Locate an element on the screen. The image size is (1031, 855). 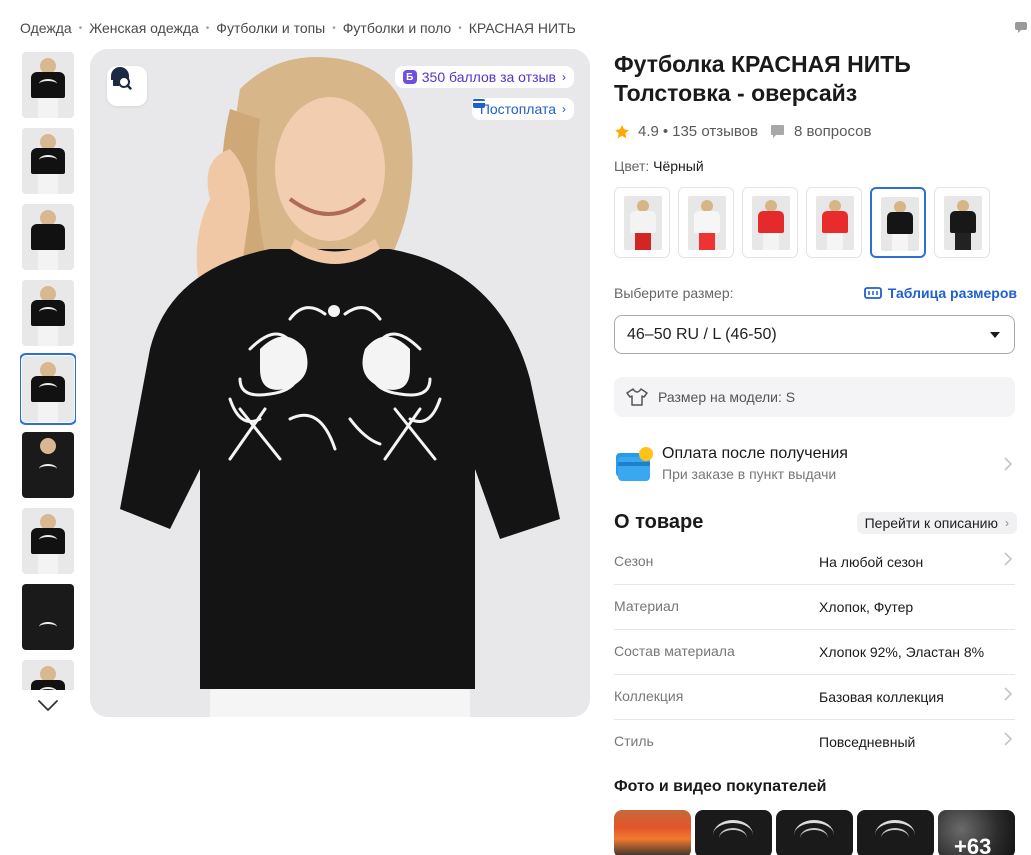
visual-search-icon is located at coordinates (121, 78).